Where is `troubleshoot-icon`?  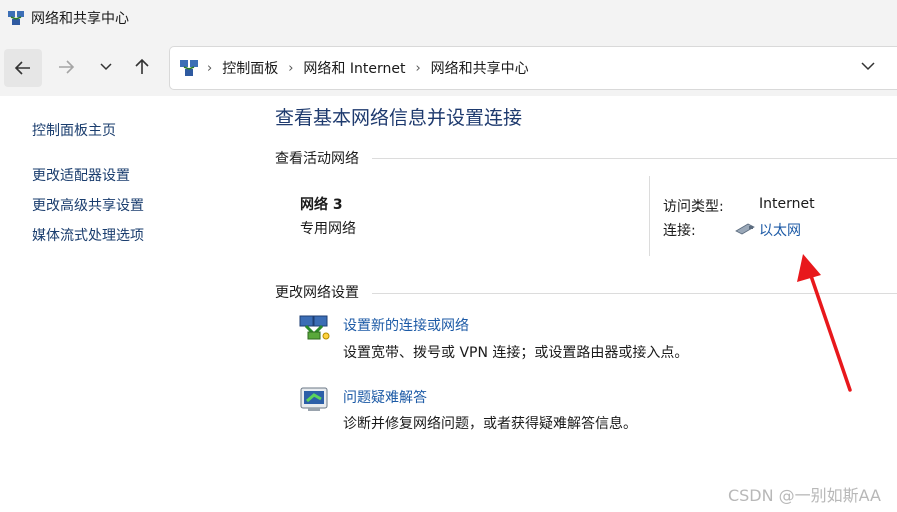 troubleshoot-icon is located at coordinates (314, 399).